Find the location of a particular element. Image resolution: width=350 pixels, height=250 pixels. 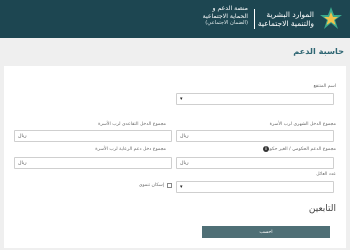

subsidy-income-label: مجموع الدعم الحكومي / الغير حكومي is located at coordinates (299, 149).